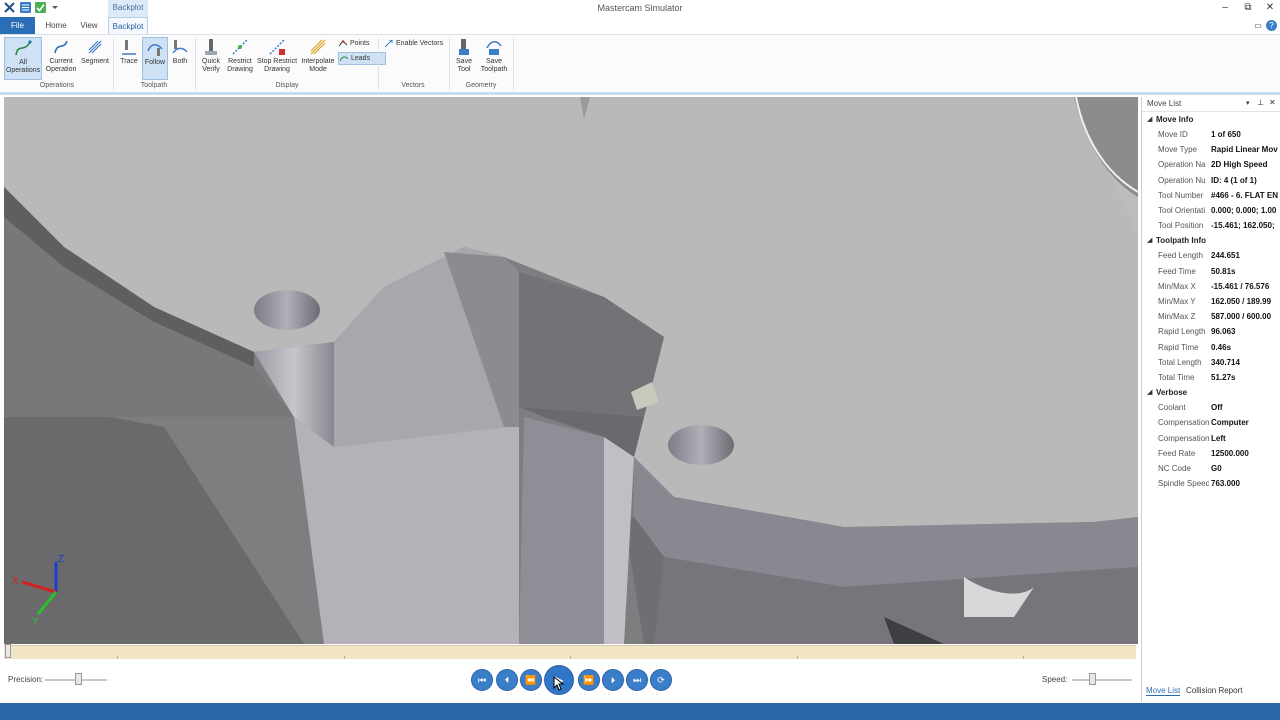  What do you see at coordinates (180, 51) in the screenshot?
I see `both-button: Both` at bounding box center [180, 51].